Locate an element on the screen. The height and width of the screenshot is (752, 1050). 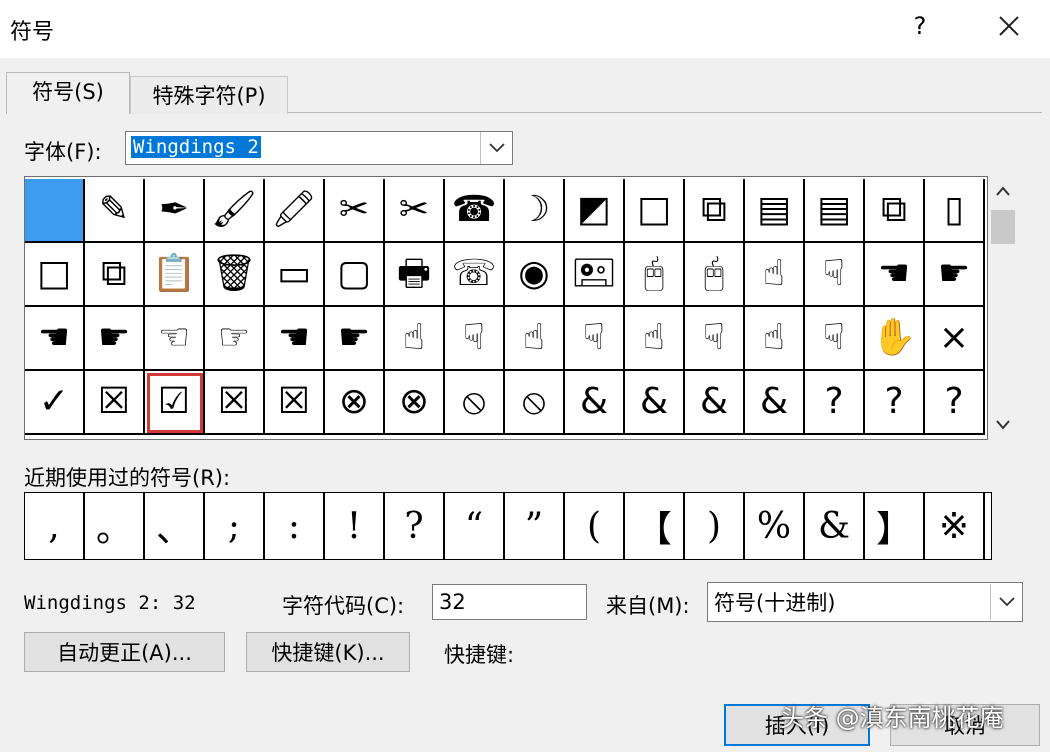
close-button is located at coordinates (1009, 27).